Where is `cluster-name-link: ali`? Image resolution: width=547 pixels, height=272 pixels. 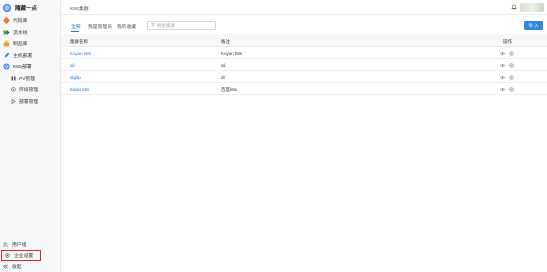 cluster-name-link: ali is located at coordinates (72, 65).